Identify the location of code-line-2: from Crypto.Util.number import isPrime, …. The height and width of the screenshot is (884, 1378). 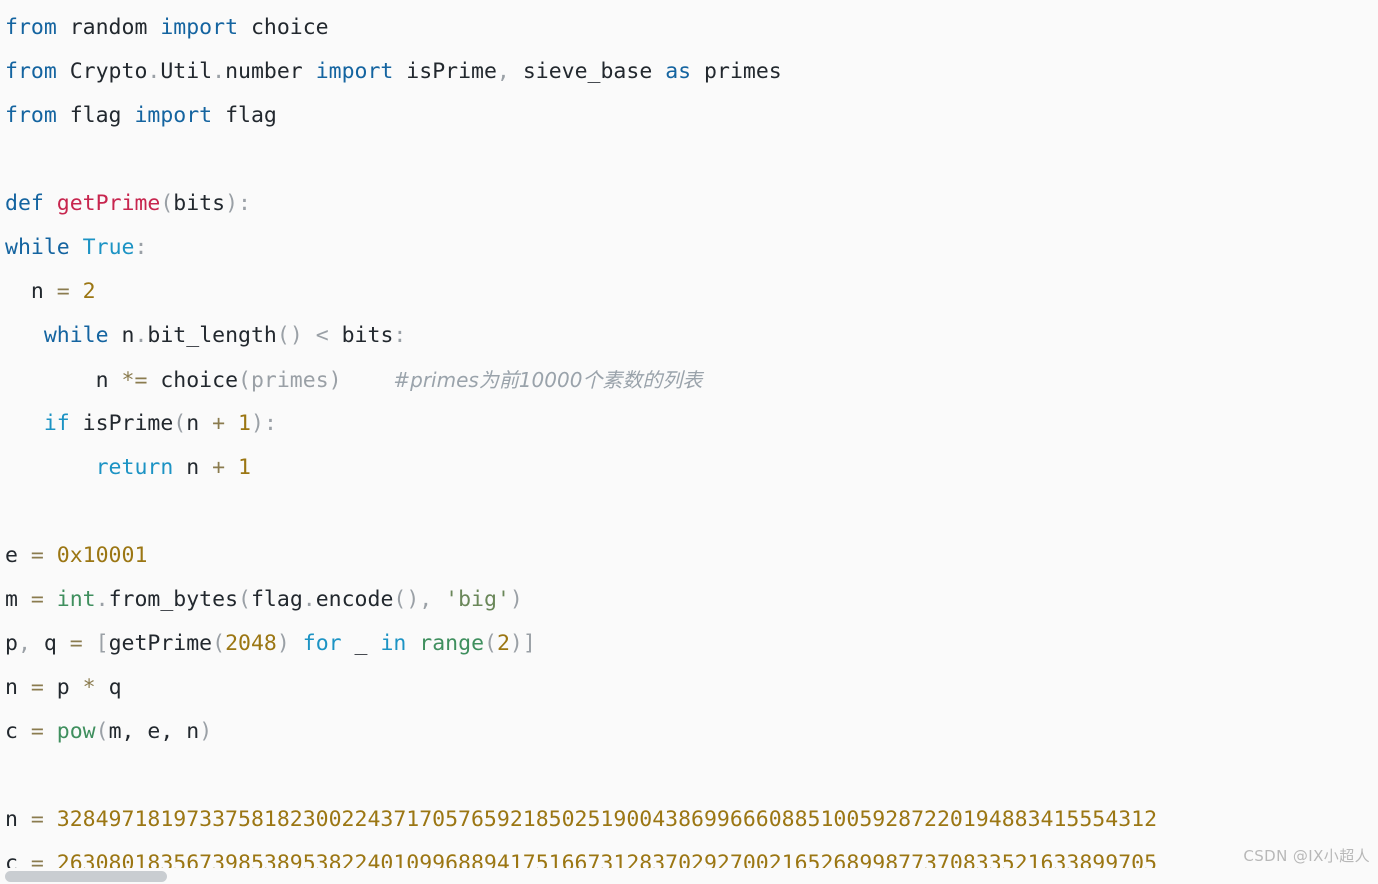
(689, 72).